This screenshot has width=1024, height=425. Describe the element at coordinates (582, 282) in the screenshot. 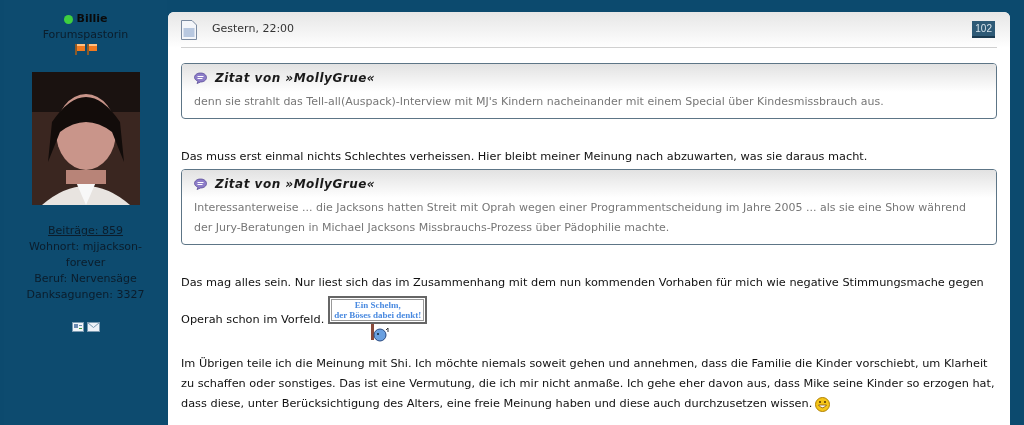

I see `post-text-line: Das mag alles sein. Nur liest sich das im Zusammenhang mit dem nun kommenden Vorhaben für mich wie negative Stimmungsmache gegen` at that location.